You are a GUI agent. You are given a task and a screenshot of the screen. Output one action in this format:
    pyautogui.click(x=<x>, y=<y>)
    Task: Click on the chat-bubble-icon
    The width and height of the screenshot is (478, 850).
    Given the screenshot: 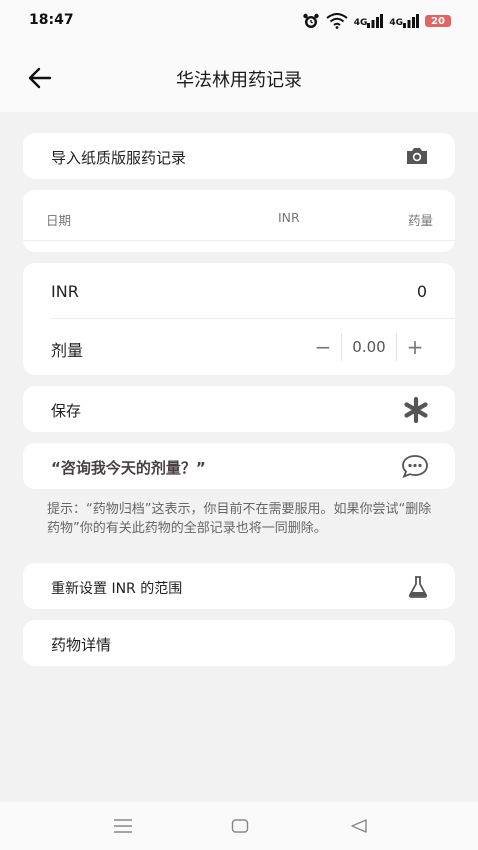 What is the action you would take?
    pyautogui.click(x=415, y=466)
    